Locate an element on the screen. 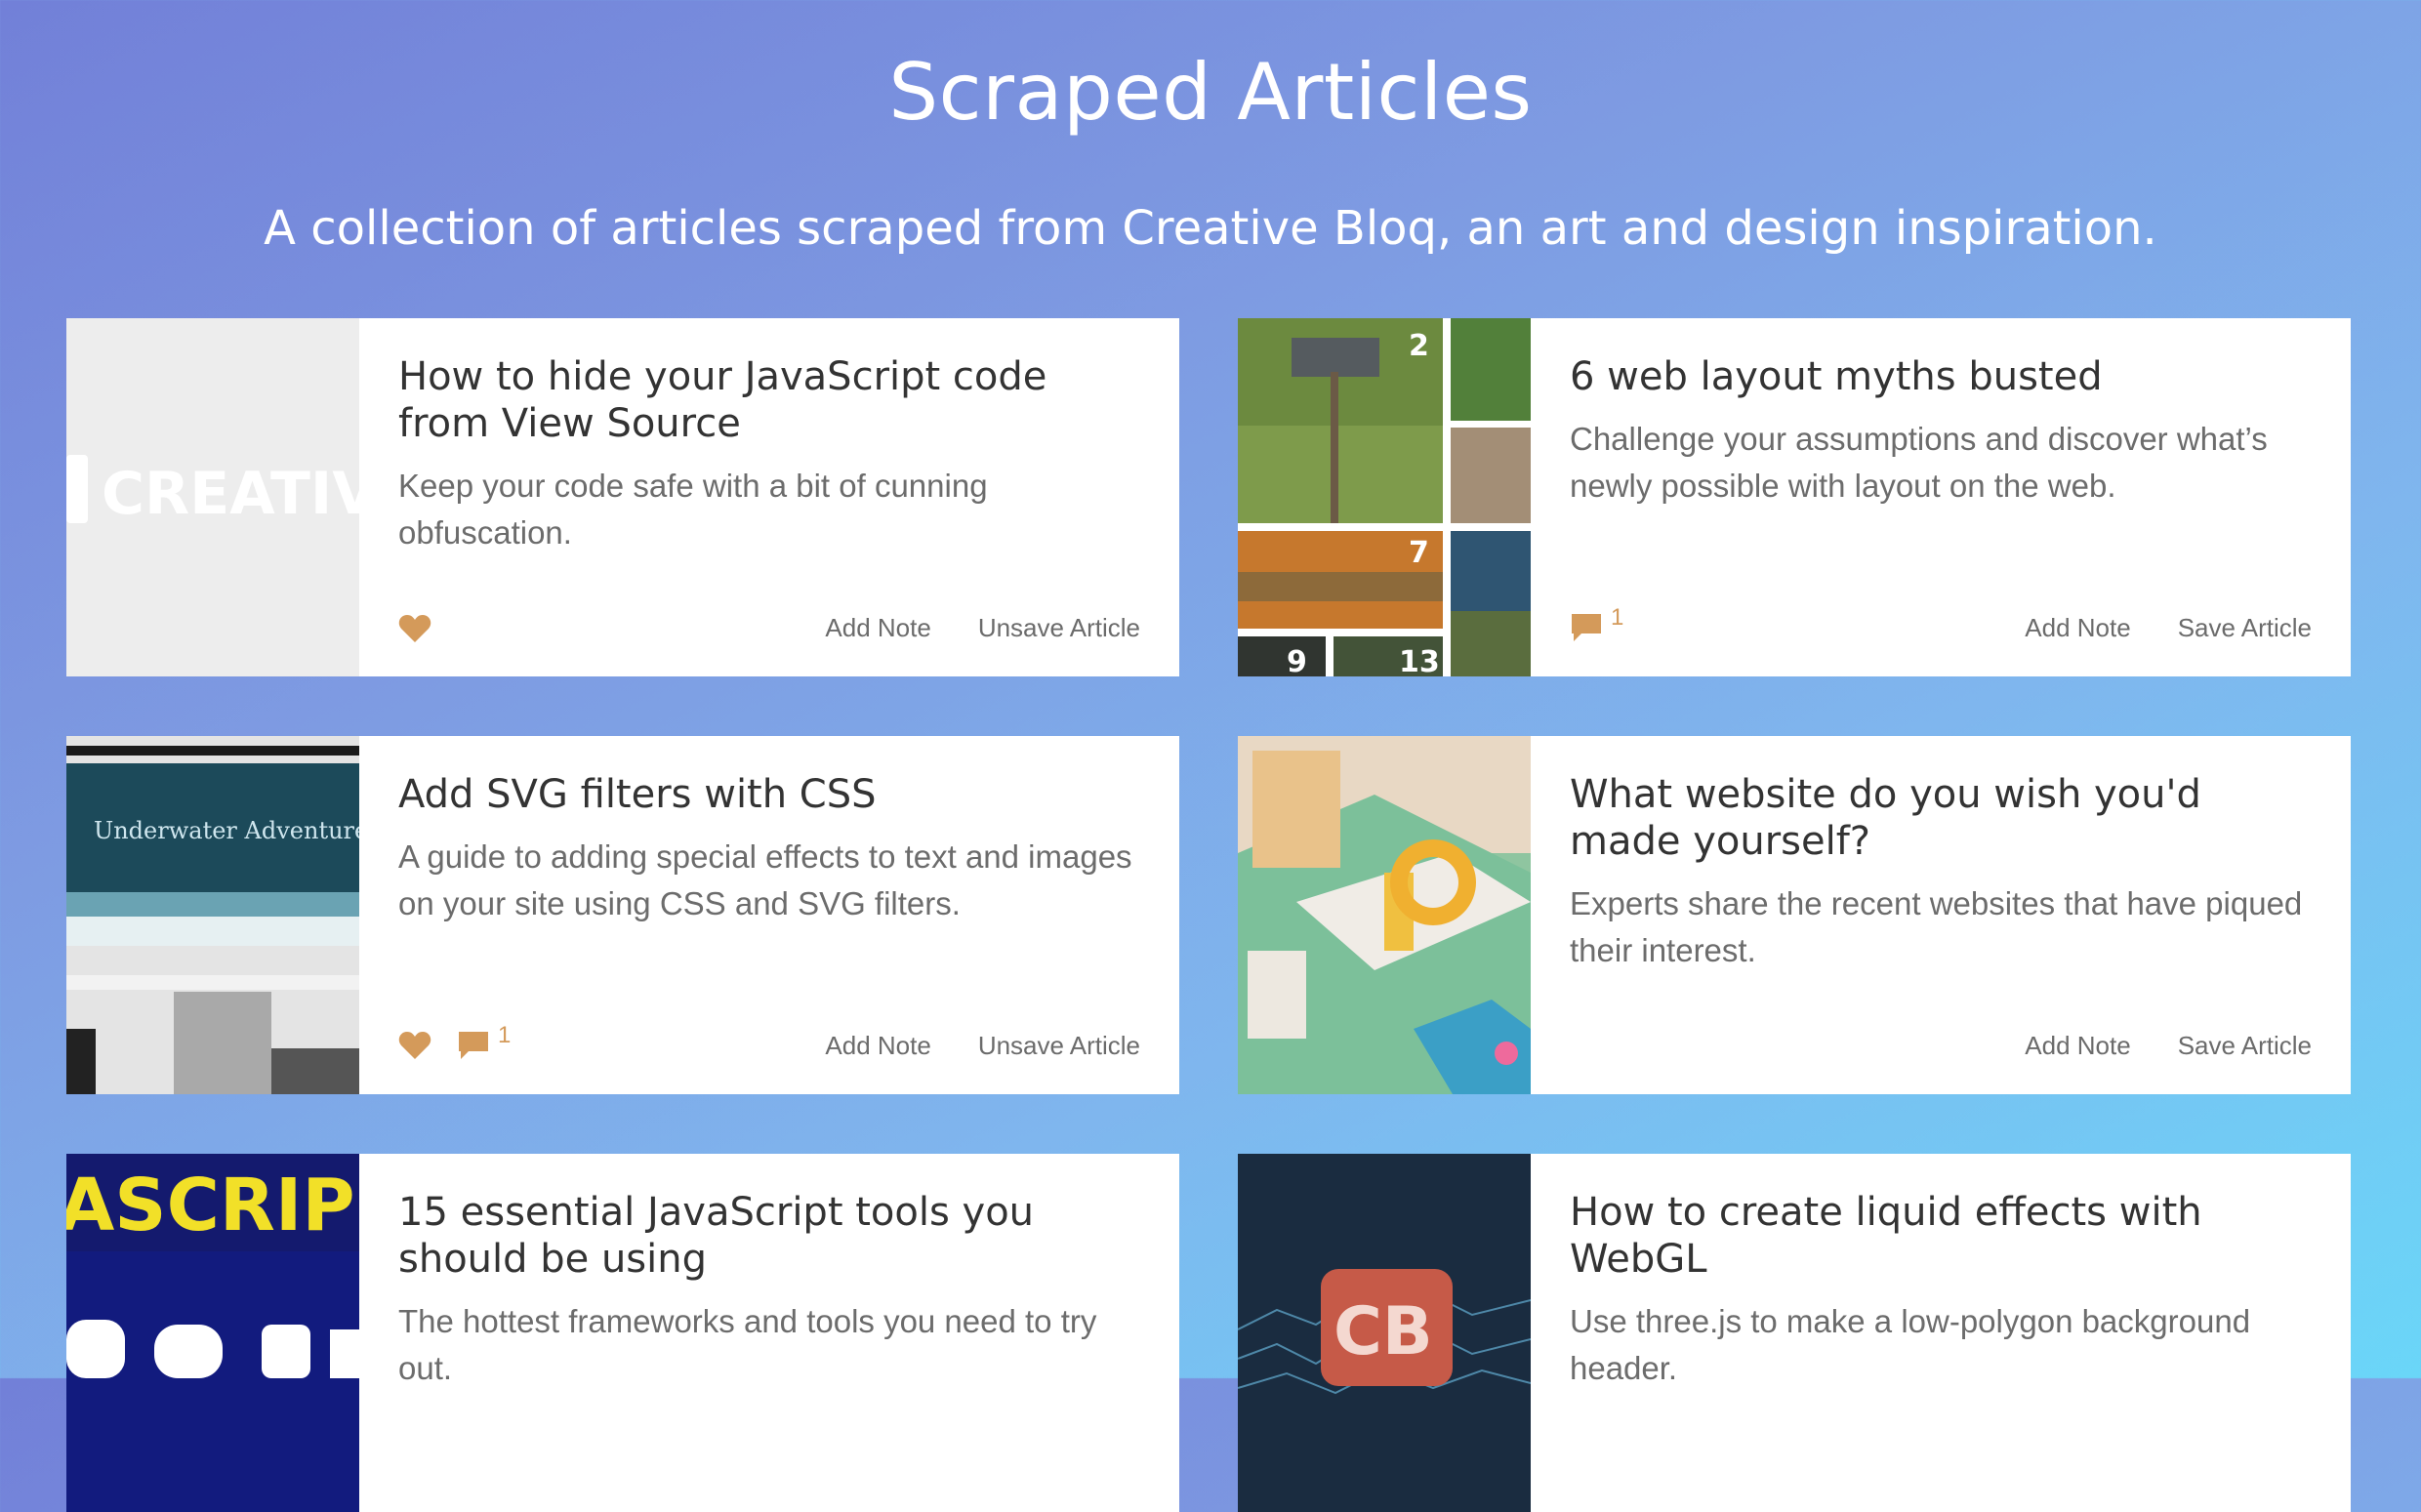 This screenshot has height=1512, width=2421. svg-text: 7 is located at coordinates (1419, 553).